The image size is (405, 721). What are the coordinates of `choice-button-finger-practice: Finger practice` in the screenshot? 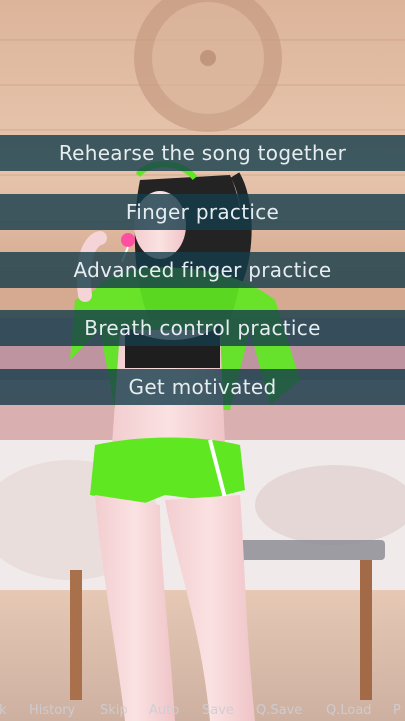 It's located at (202, 212).